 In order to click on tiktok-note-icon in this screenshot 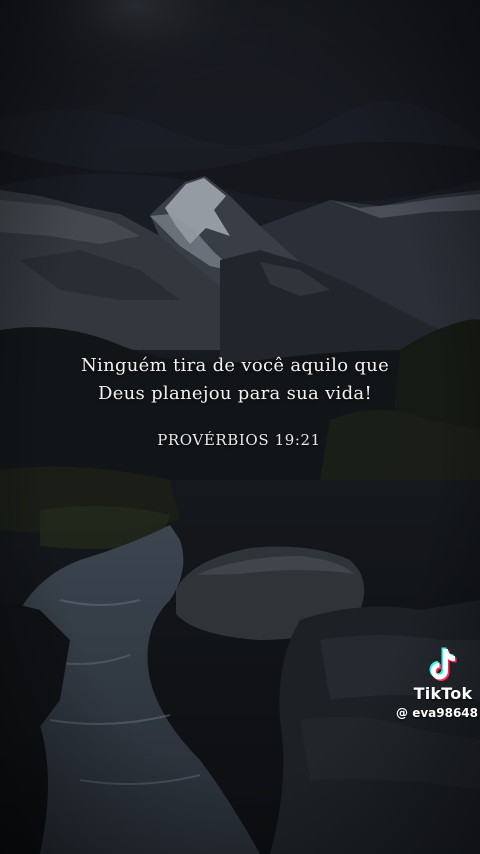, I will do `click(443, 664)`.